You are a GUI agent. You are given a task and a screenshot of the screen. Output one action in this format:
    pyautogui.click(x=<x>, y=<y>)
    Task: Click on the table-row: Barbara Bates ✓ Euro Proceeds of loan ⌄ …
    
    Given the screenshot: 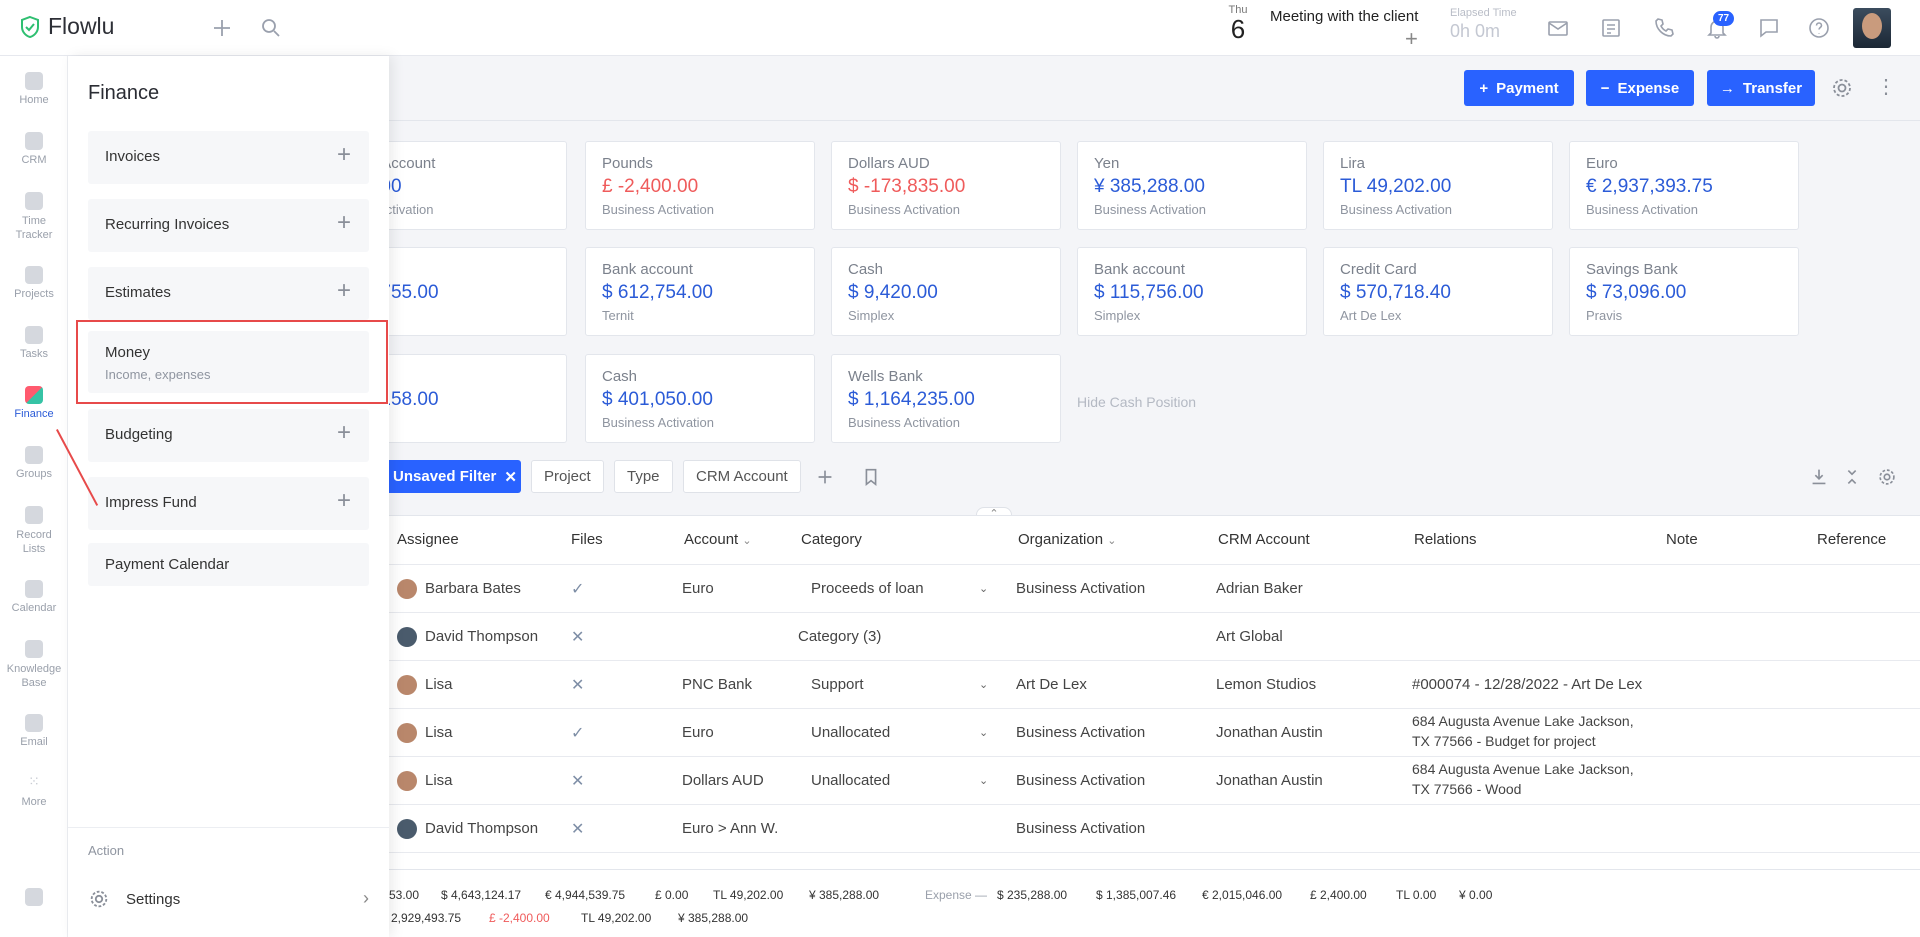 What is the action you would take?
    pyautogui.click(x=1154, y=588)
    